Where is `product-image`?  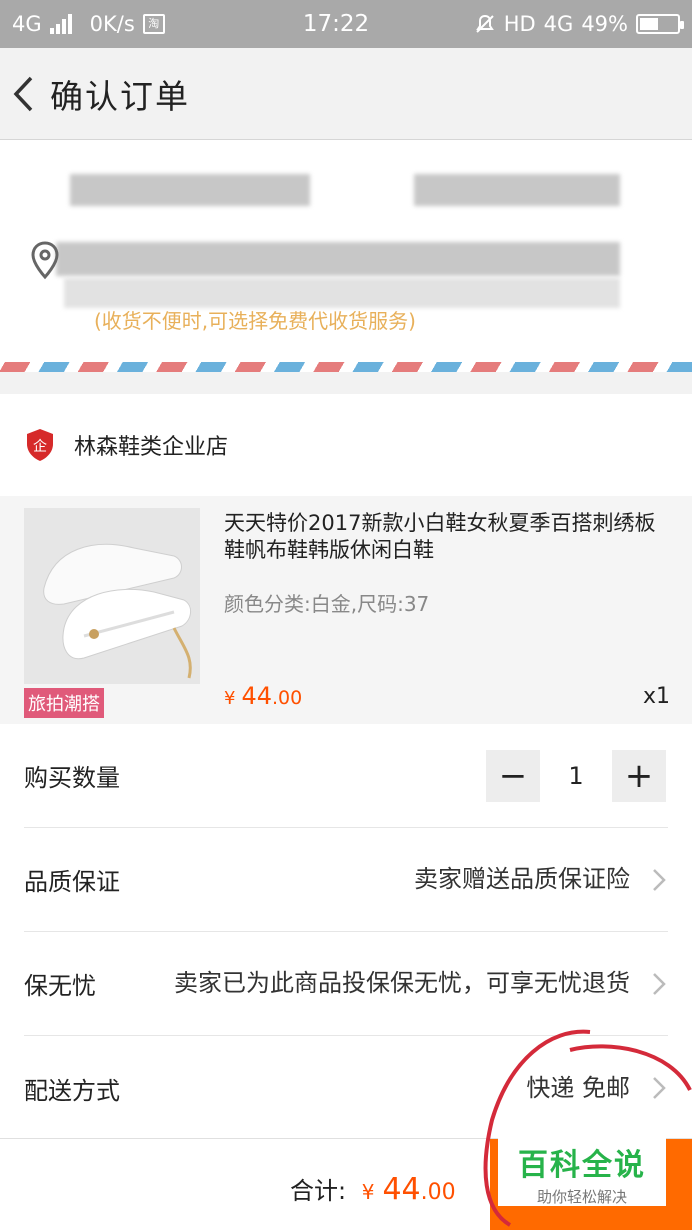
product-image is located at coordinates (112, 596).